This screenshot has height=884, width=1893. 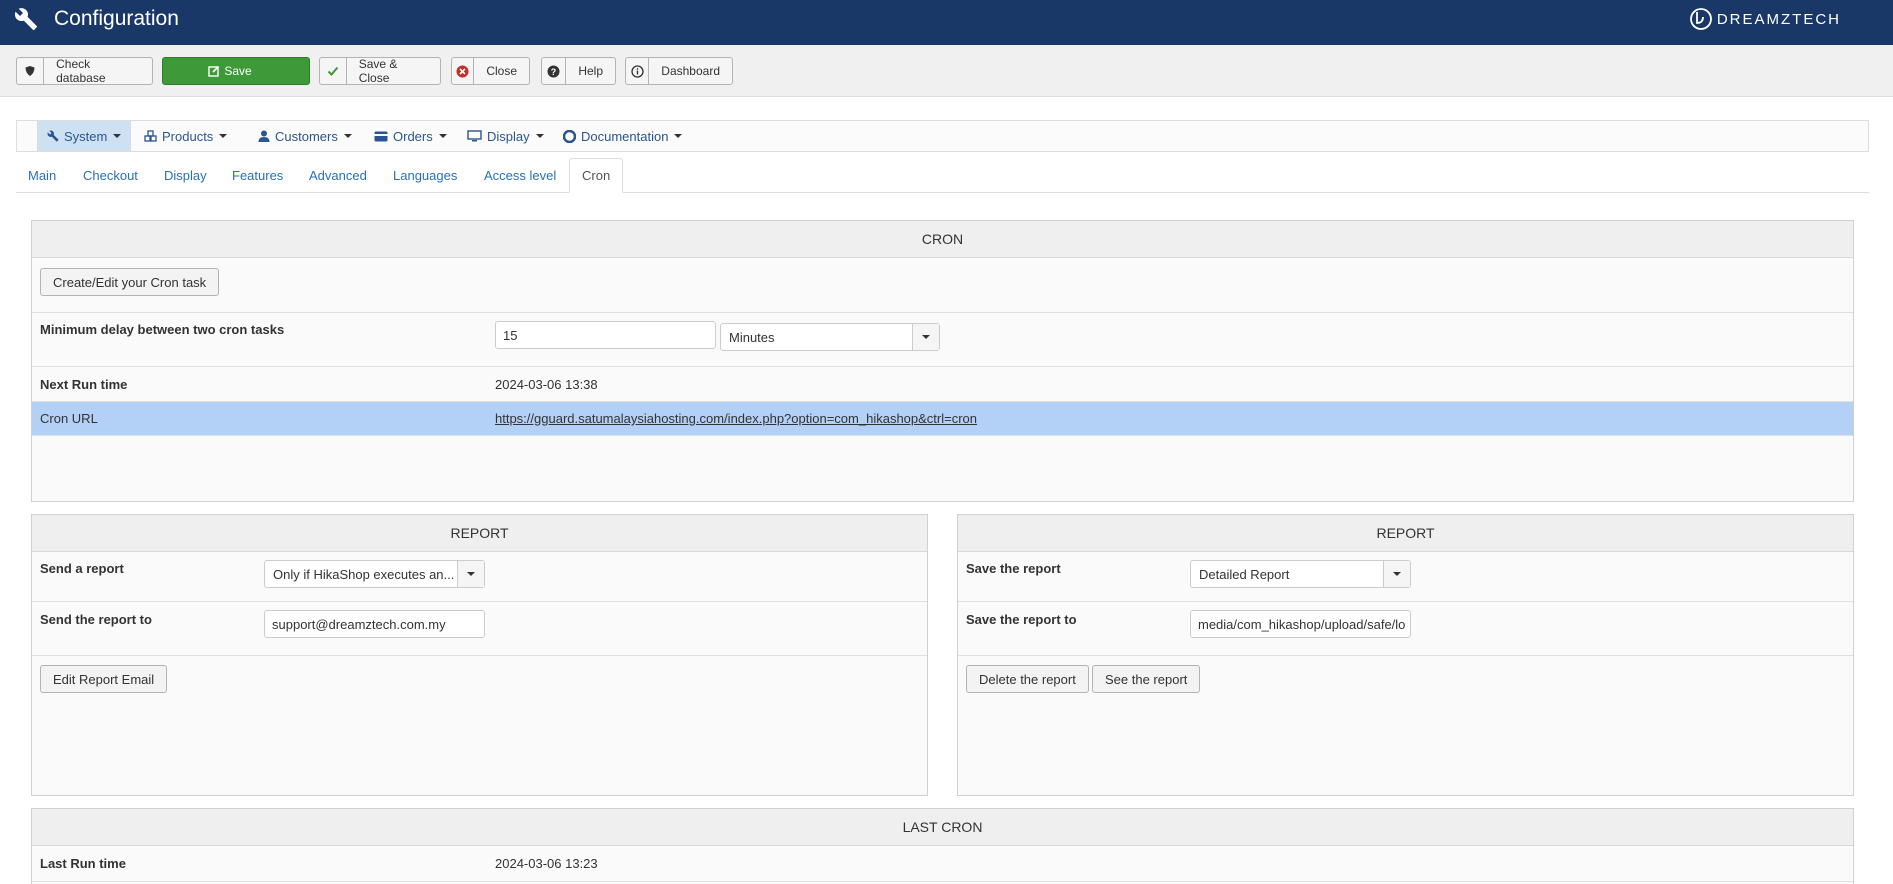 What do you see at coordinates (479, 533) in the screenshot?
I see `report-send-heading: REPORT` at bounding box center [479, 533].